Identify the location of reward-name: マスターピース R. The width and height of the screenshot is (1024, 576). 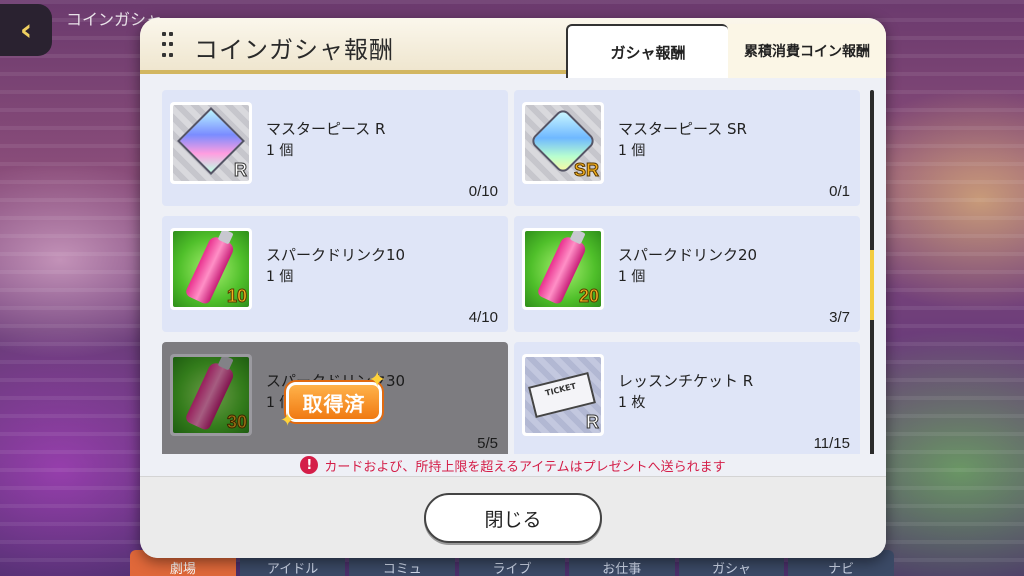
(326, 129).